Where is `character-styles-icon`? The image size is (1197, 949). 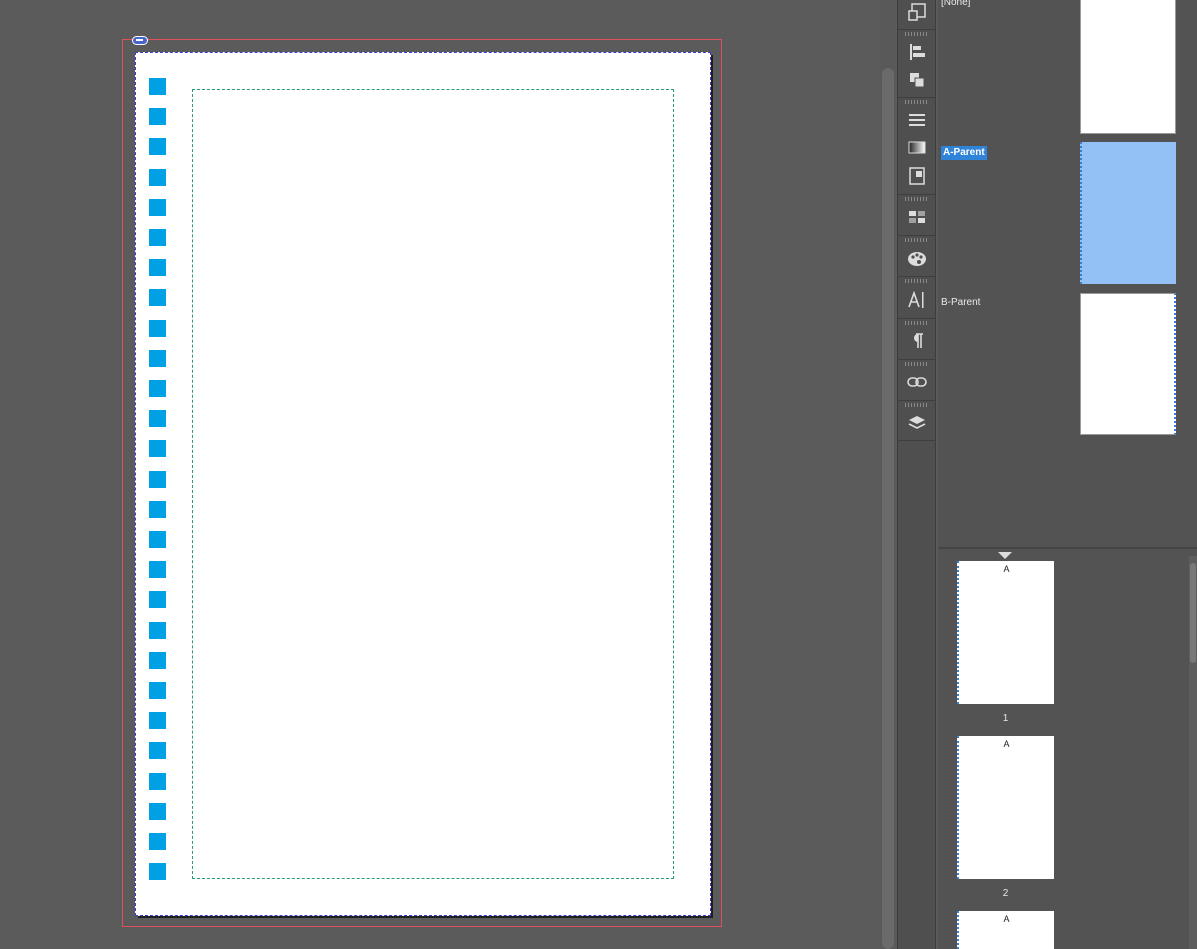 character-styles-icon is located at coordinates (917, 300).